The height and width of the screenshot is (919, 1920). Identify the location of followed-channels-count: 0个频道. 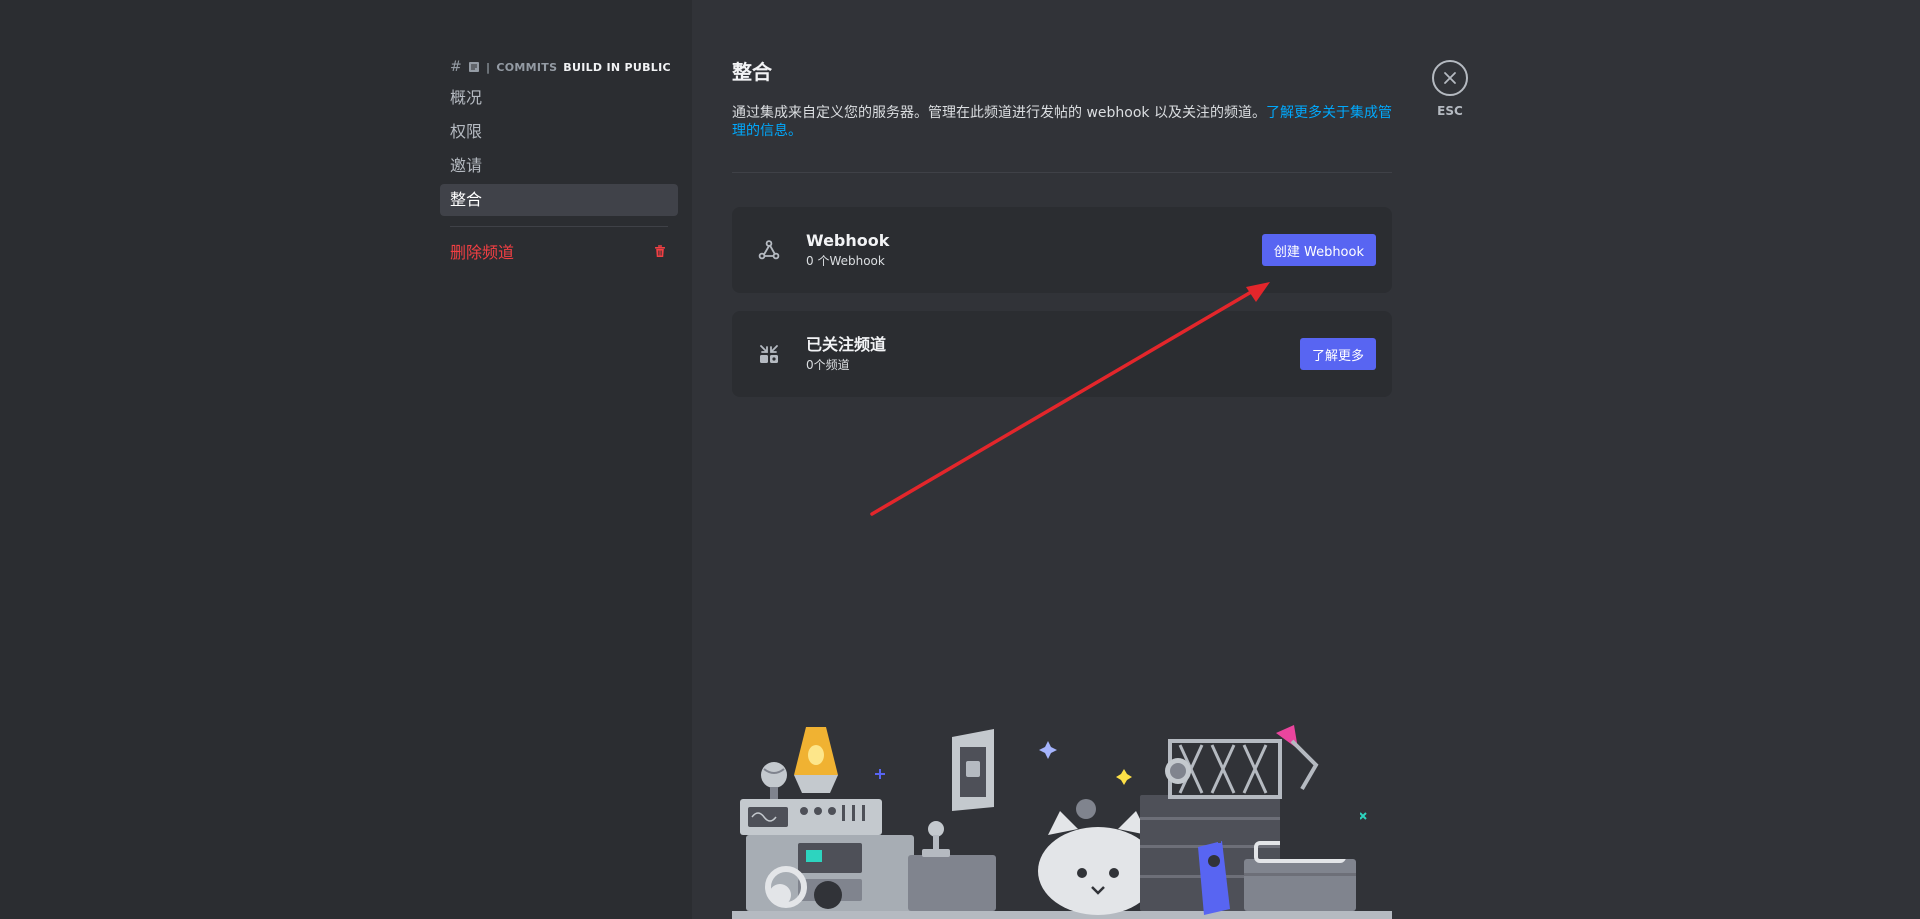
(828, 365).